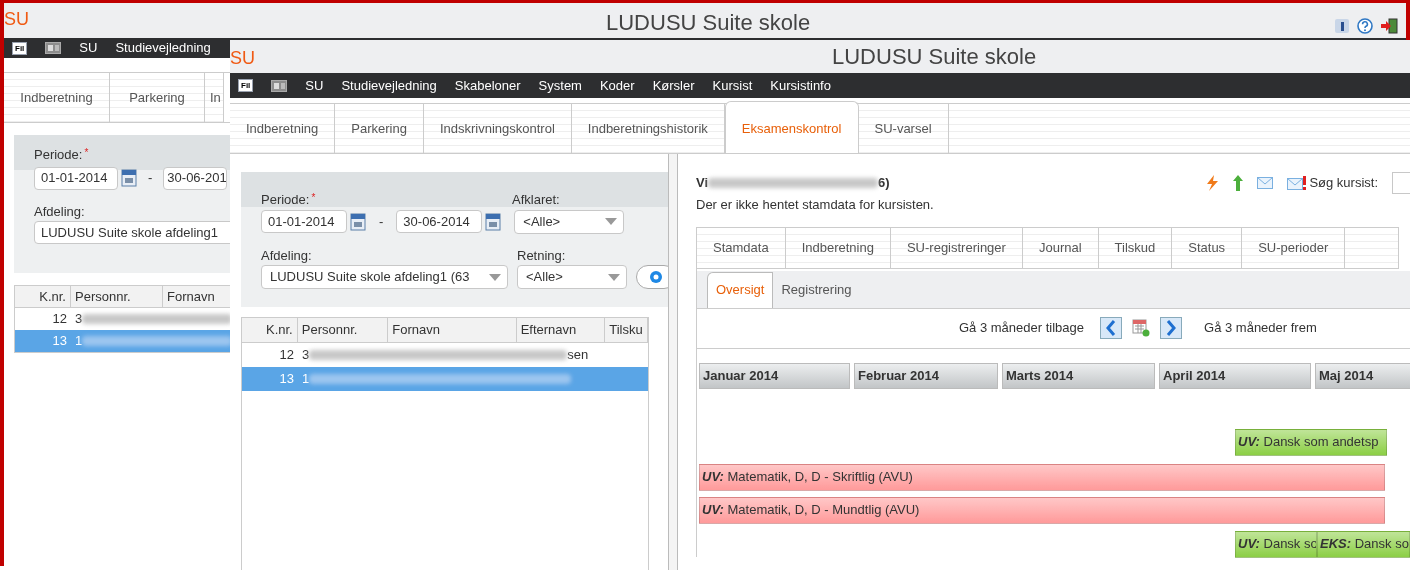  What do you see at coordinates (740, 289) in the screenshot?
I see `tab: Oversigt` at bounding box center [740, 289].